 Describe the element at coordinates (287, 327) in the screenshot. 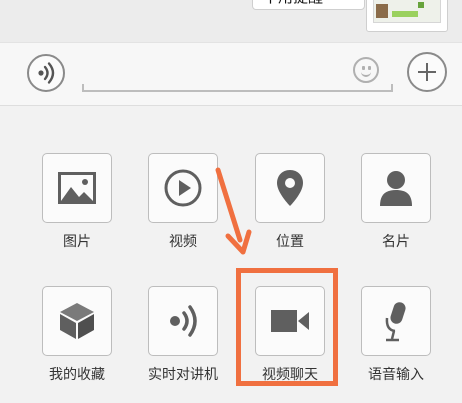

I see `annotation-highlight-box` at that location.